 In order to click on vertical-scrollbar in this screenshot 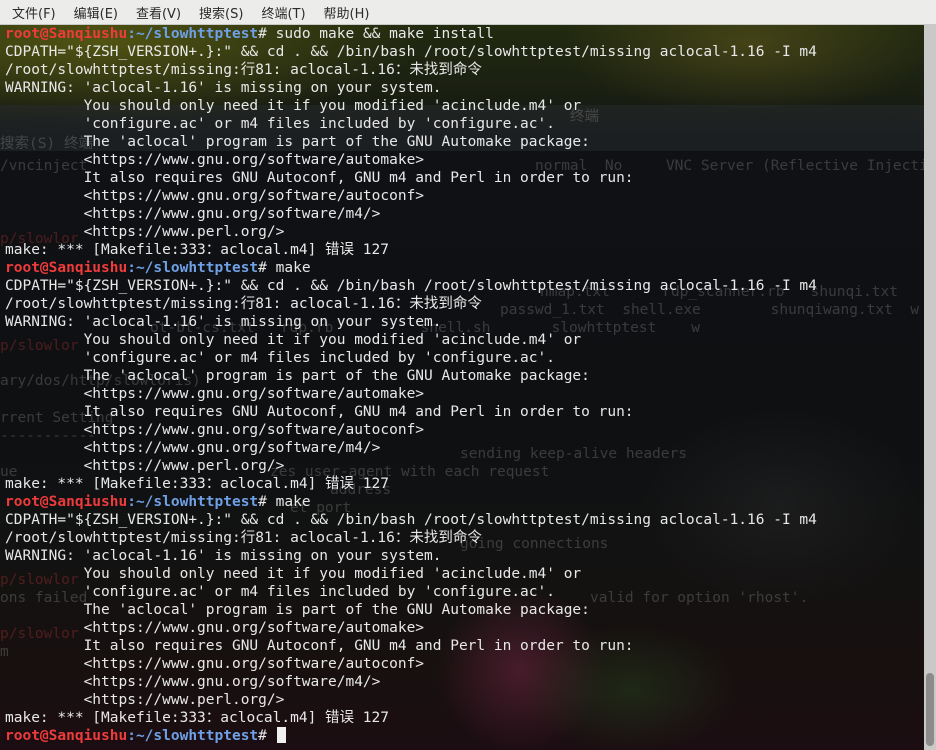, I will do `click(930, 387)`.